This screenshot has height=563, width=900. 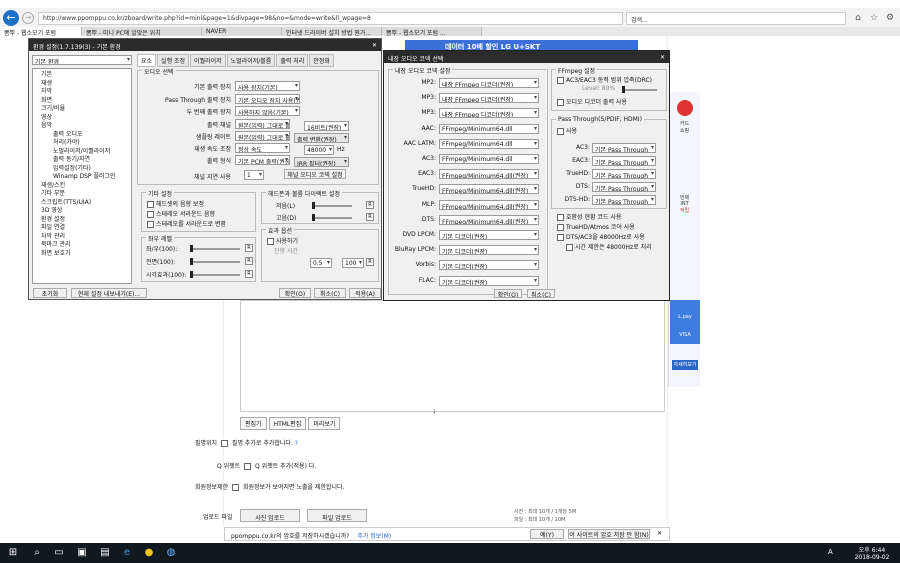 What do you see at coordinates (267, 99) in the screenshot?
I see `setting-row-select: 기본 오디오 장치 사용(권장)` at bounding box center [267, 99].